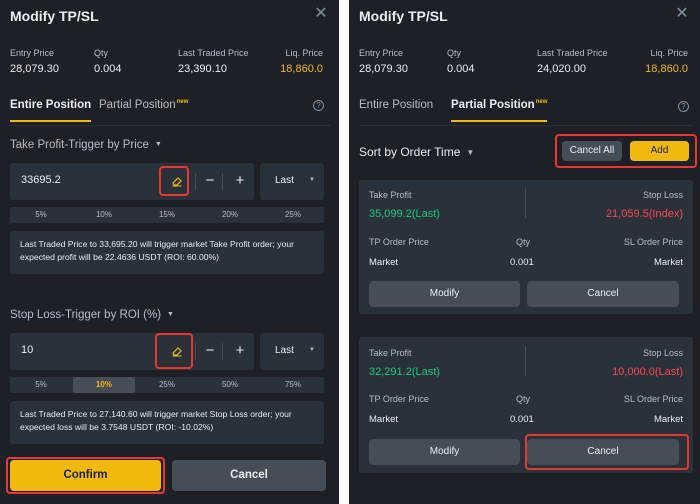 Image resolution: width=700 pixels, height=504 pixels. What do you see at coordinates (647, 372) in the screenshot?
I see `stop-loss-value: 10,000.0(Last)` at bounding box center [647, 372].